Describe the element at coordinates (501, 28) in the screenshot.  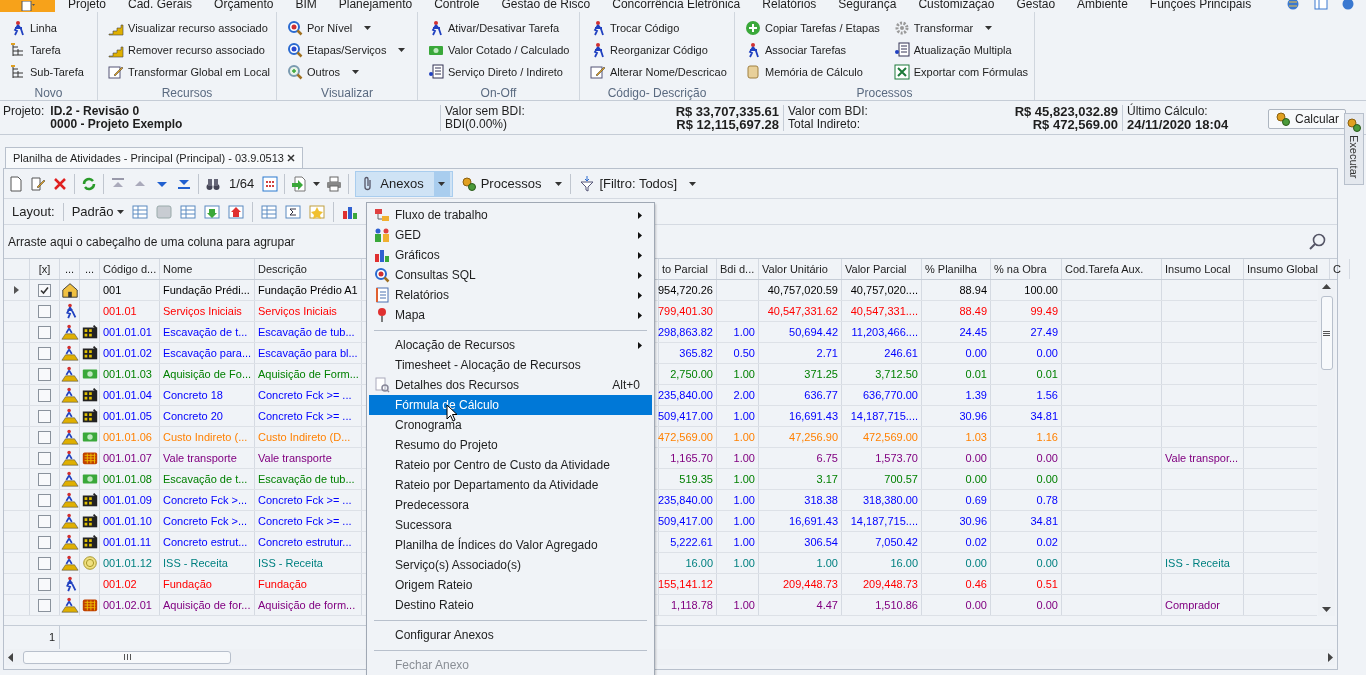
I see `ribbon-button: Ativar/Desativar Tarefa` at that location.